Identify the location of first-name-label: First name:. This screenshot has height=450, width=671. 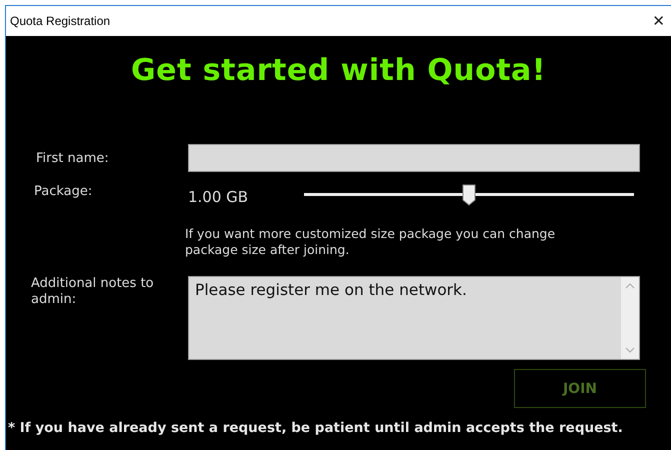
(72, 158).